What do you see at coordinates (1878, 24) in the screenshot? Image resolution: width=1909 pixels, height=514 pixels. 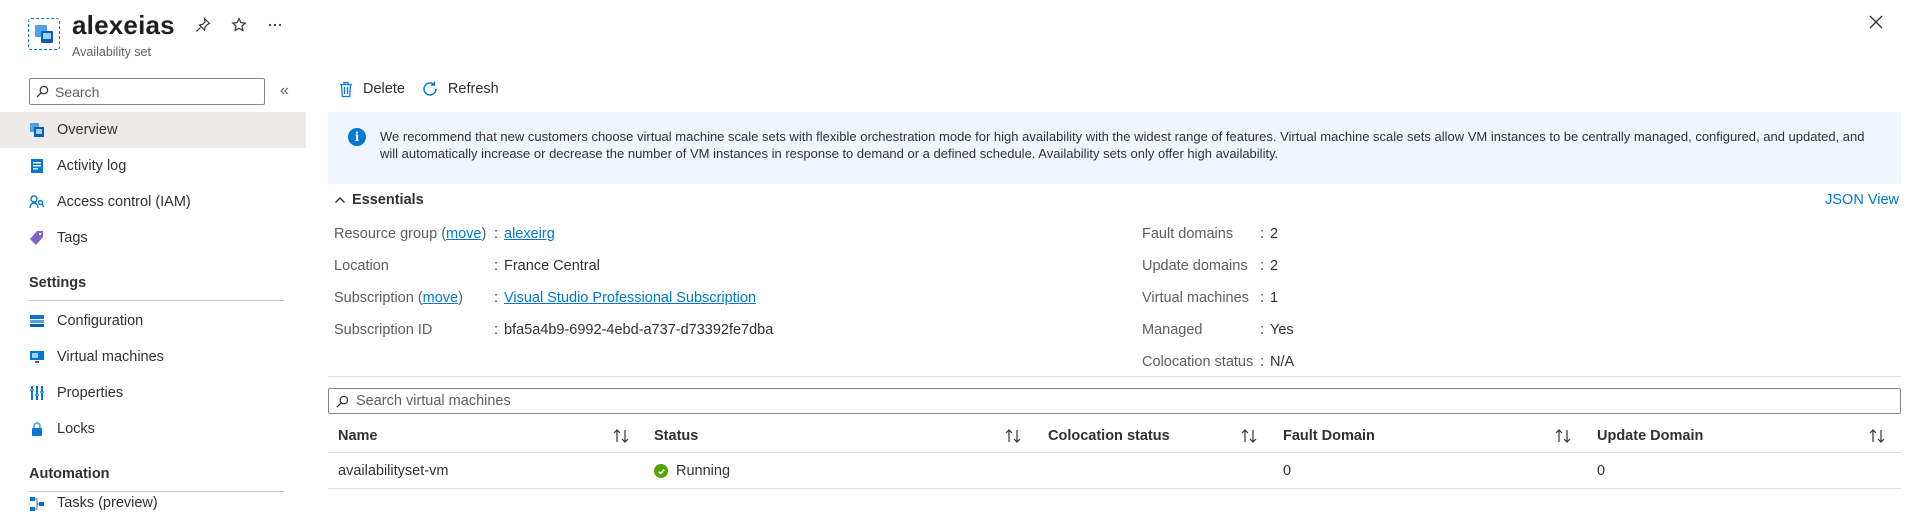 I see `close-icon` at bounding box center [1878, 24].